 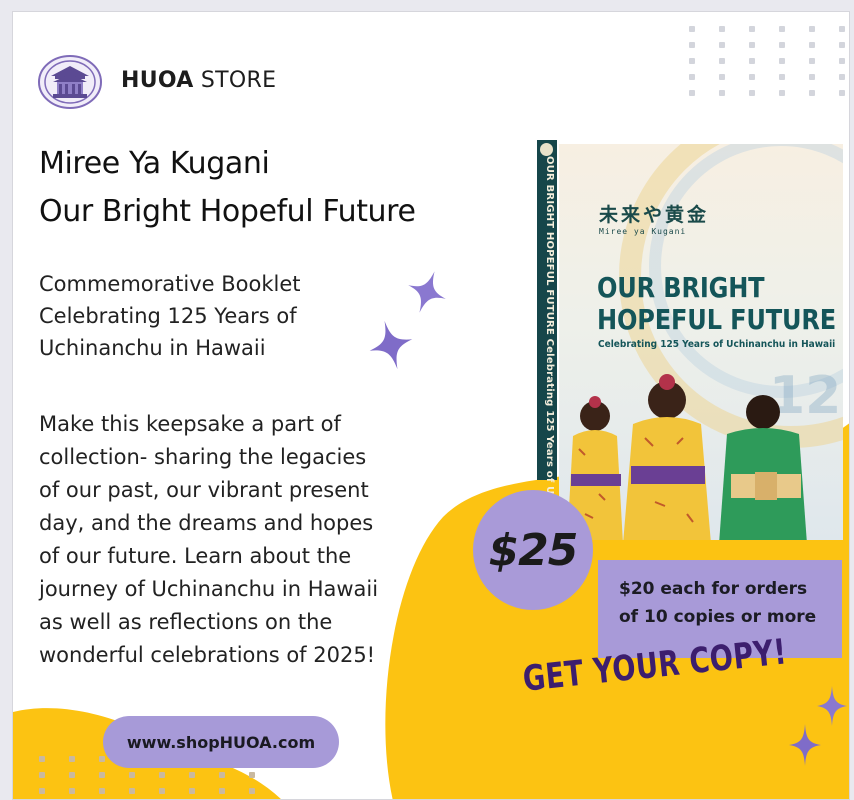 I want to click on description-line: of our past, our vibrant present, so click(x=204, y=490).